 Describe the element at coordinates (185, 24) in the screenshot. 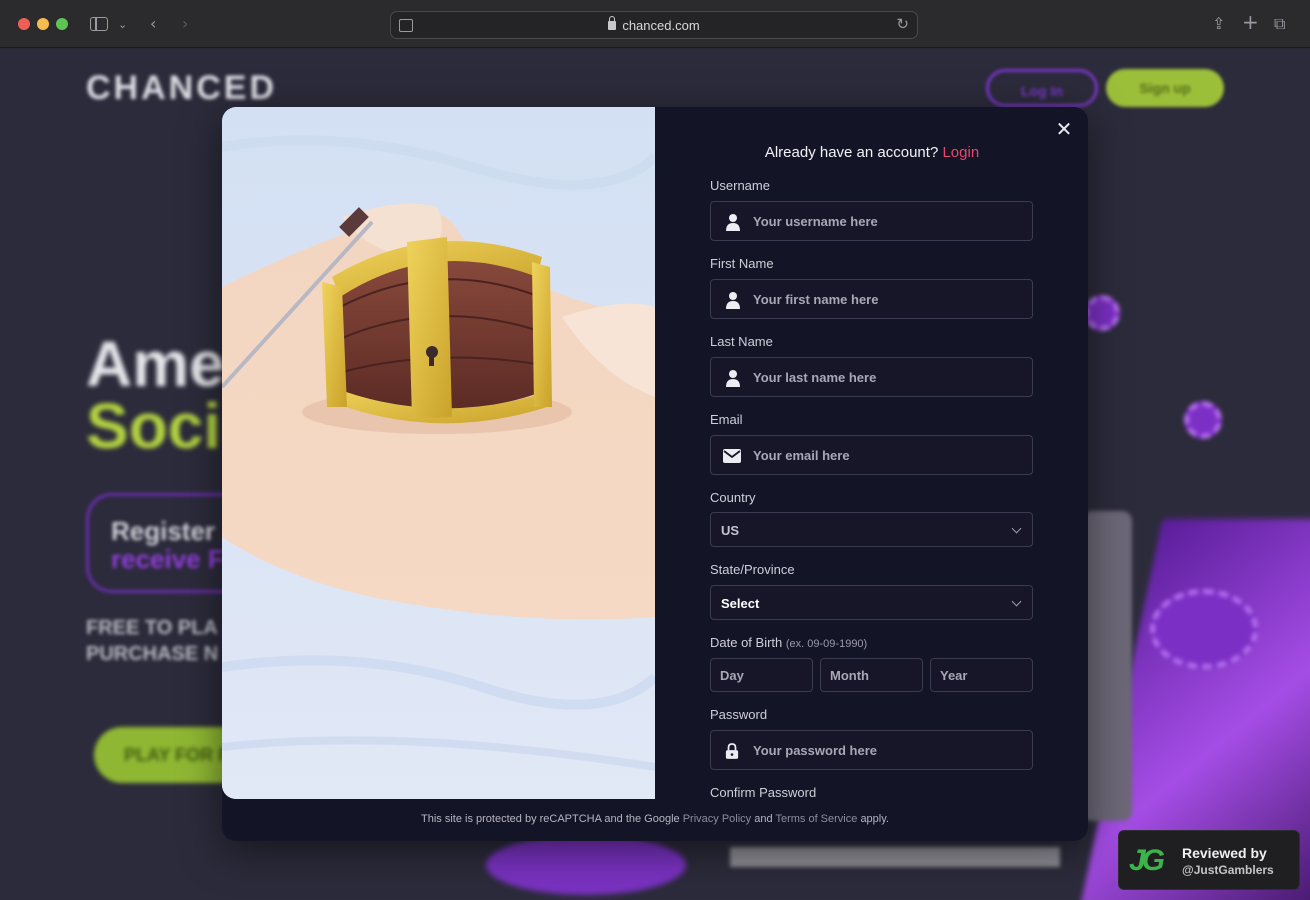

I see `forward-icon: ›` at that location.